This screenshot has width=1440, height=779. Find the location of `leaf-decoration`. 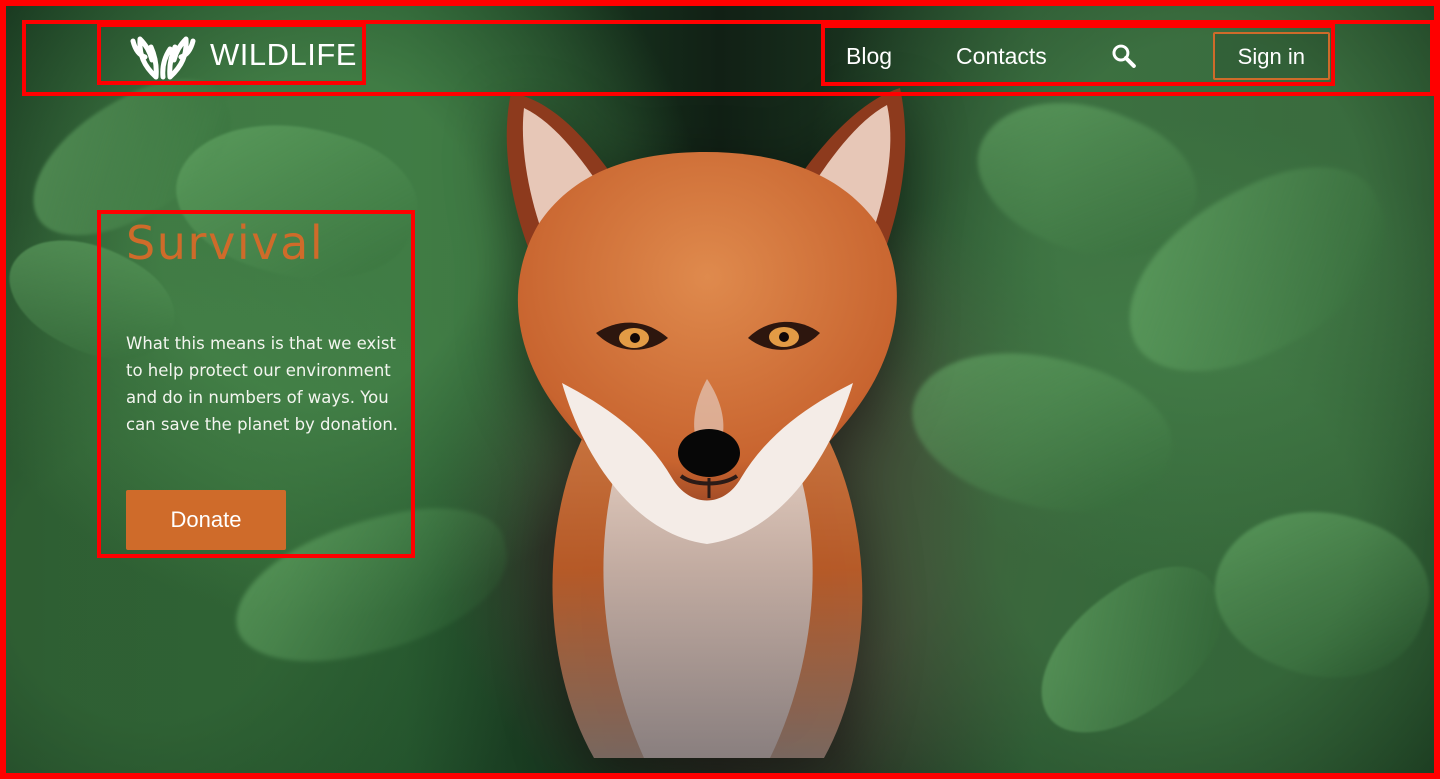

leaf-decoration is located at coordinates (1314, 593).